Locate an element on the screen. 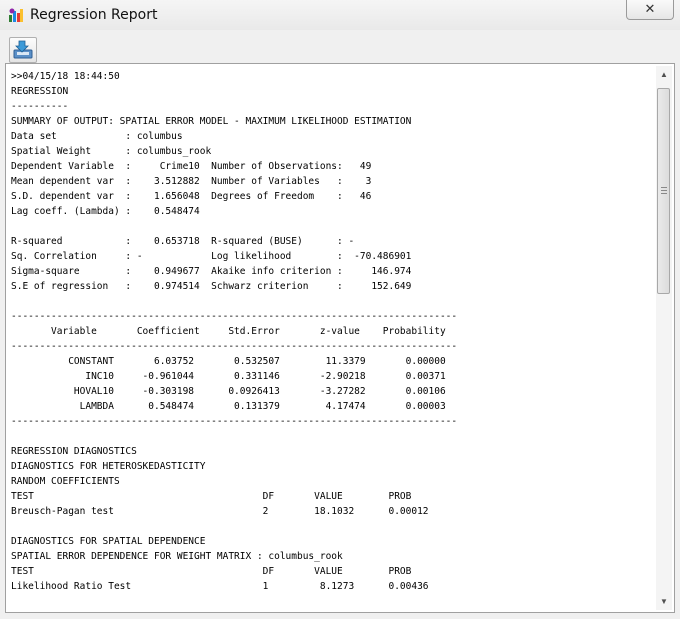 The height and width of the screenshot is (619, 680). save-report-button is located at coordinates (23, 50).